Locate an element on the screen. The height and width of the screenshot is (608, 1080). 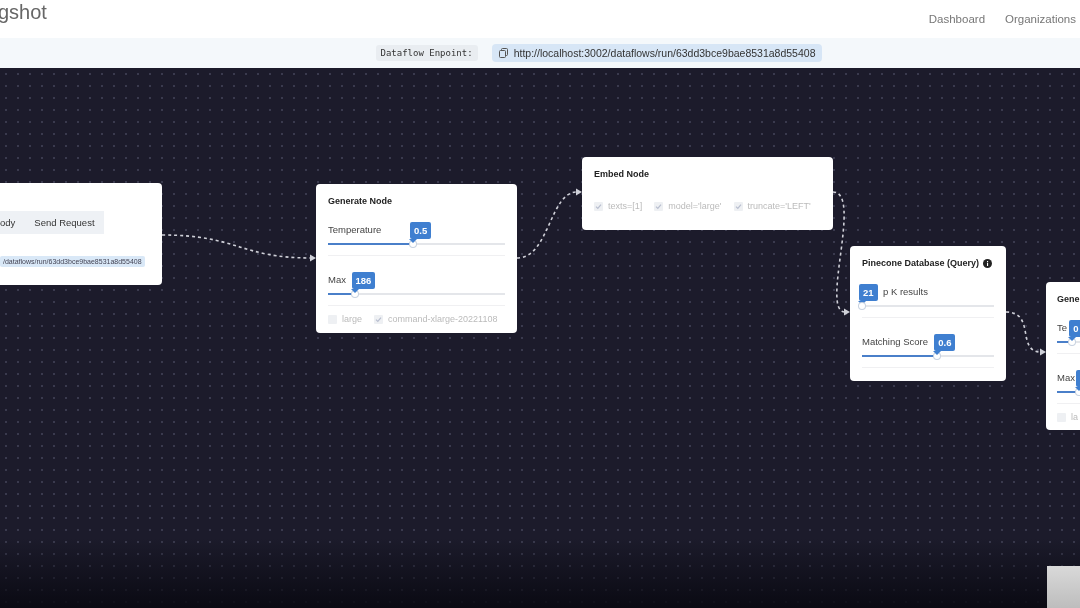
value-tooltip: 21 is located at coordinates (868, 292).